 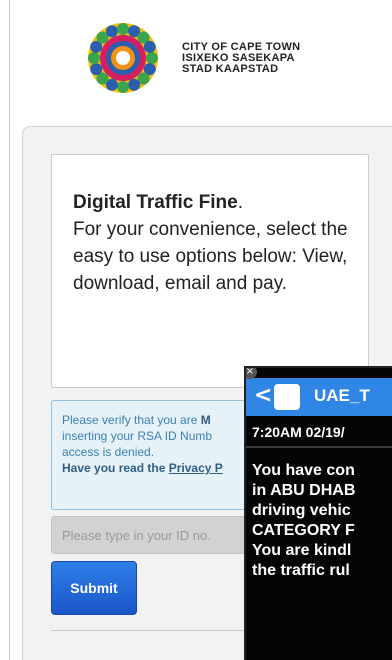 What do you see at coordinates (342, 395) in the screenshot?
I see `sms-sender: UAE_T` at bounding box center [342, 395].